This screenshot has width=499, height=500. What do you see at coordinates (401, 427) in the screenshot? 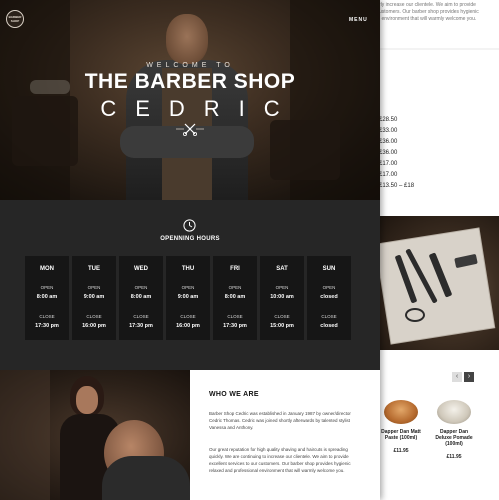
I see `product-card: Dapper Dan Matt Paste (100ml) £11.95` at bounding box center [401, 427].